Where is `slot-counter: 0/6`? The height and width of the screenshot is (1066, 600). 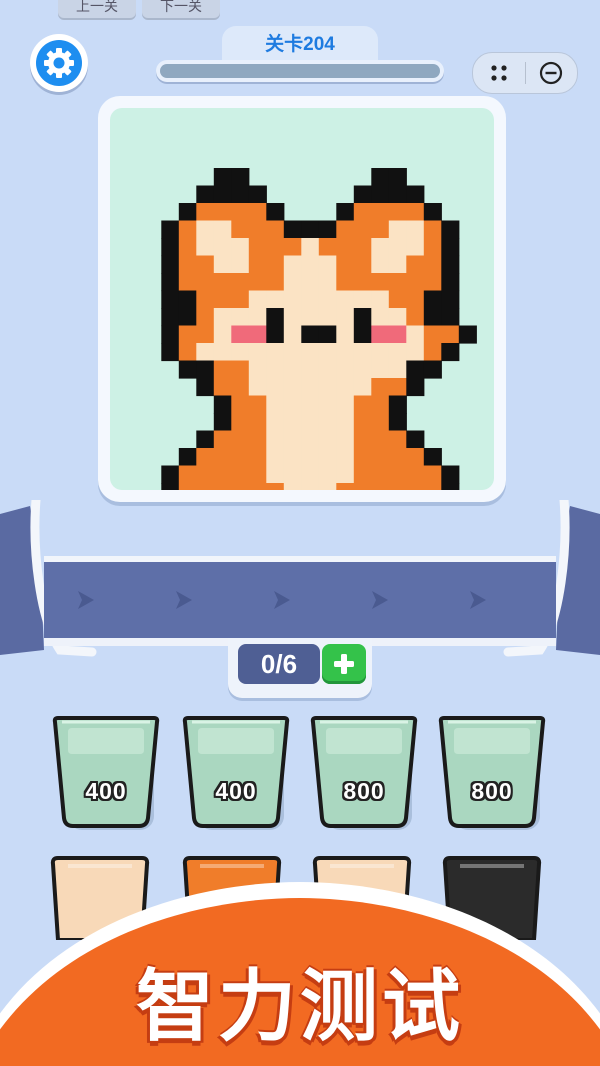
slot-counter: 0/6 is located at coordinates (300, 668).